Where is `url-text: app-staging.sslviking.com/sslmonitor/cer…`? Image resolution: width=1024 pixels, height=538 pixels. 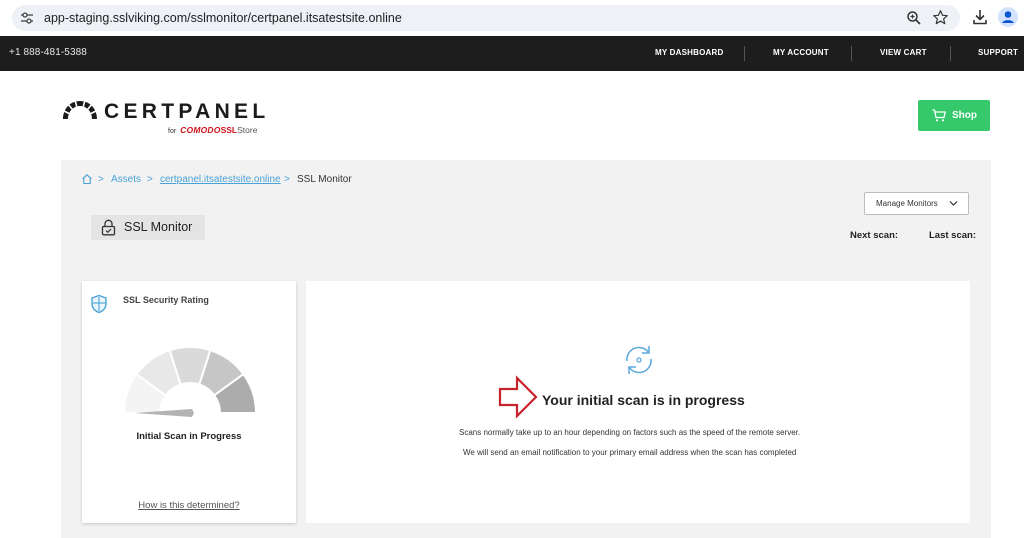 url-text: app-staging.sslviking.com/sslmonitor/cer… is located at coordinates (223, 18).